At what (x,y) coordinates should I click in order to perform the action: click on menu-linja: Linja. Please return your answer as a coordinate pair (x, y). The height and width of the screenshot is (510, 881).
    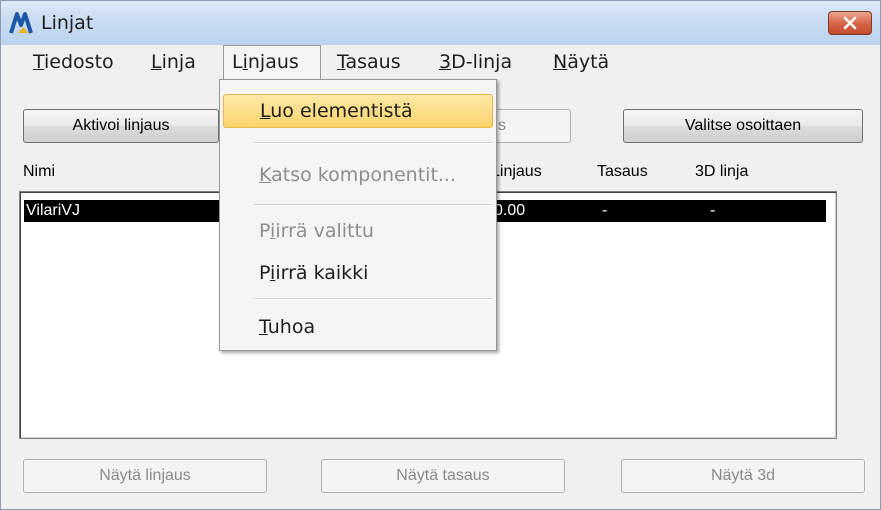
    Looking at the image, I should click on (173, 62).